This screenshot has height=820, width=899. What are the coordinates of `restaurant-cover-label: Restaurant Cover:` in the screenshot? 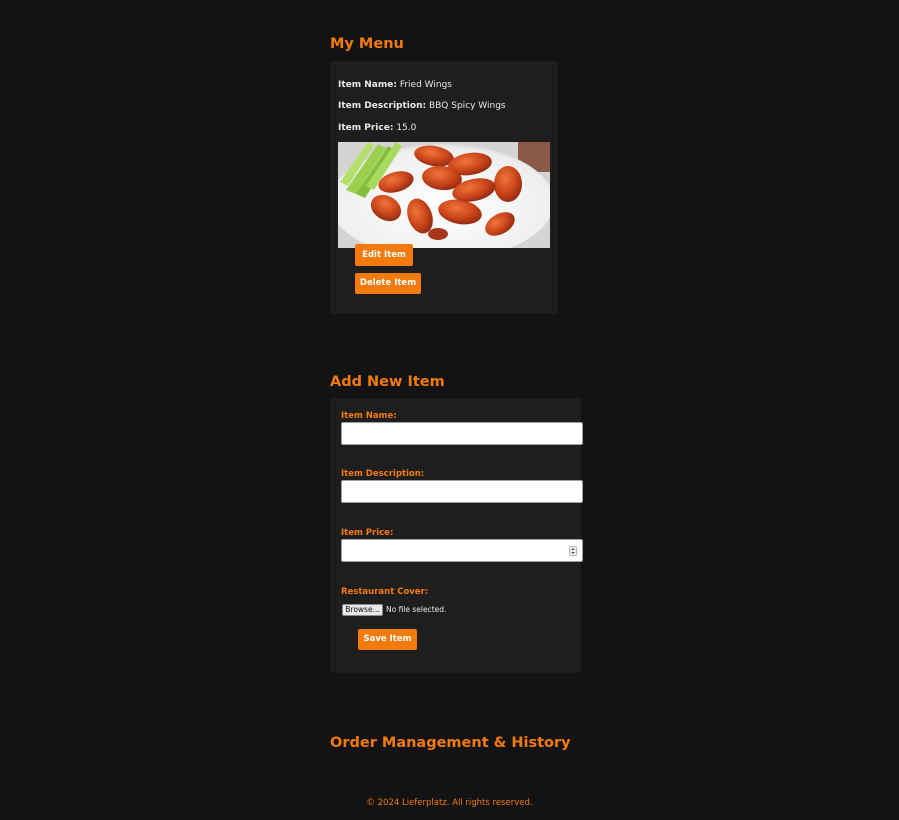 It's located at (385, 592).